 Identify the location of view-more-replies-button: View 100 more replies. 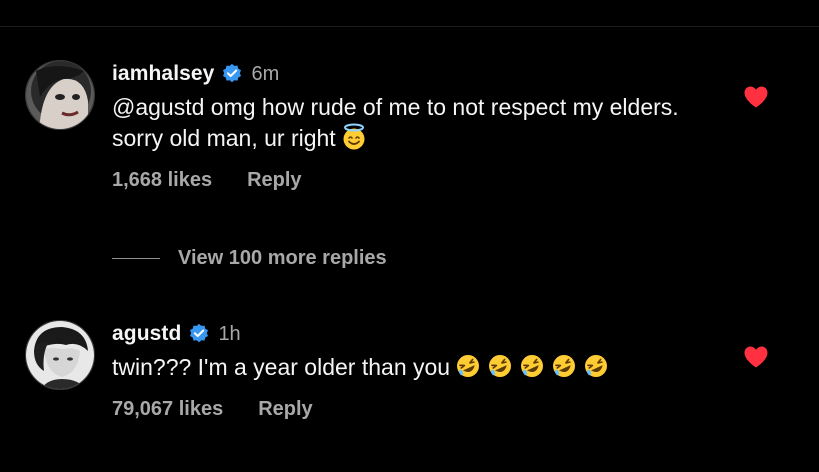
(249, 258).